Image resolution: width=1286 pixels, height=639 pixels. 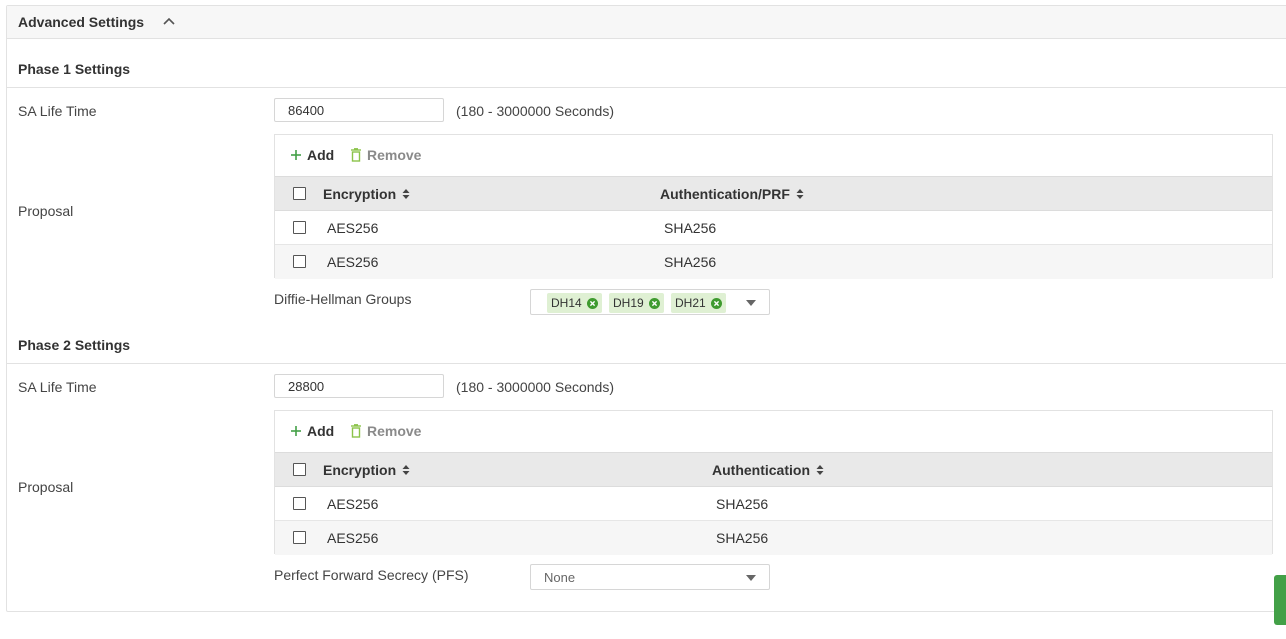 What do you see at coordinates (646, 363) in the screenshot?
I see `phase2-divider` at bounding box center [646, 363].